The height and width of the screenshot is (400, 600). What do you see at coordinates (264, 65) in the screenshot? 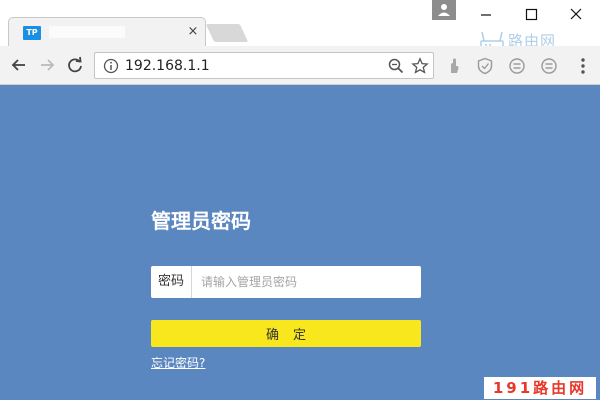
I see `address-bar: 192.168.1.1` at bounding box center [264, 65].